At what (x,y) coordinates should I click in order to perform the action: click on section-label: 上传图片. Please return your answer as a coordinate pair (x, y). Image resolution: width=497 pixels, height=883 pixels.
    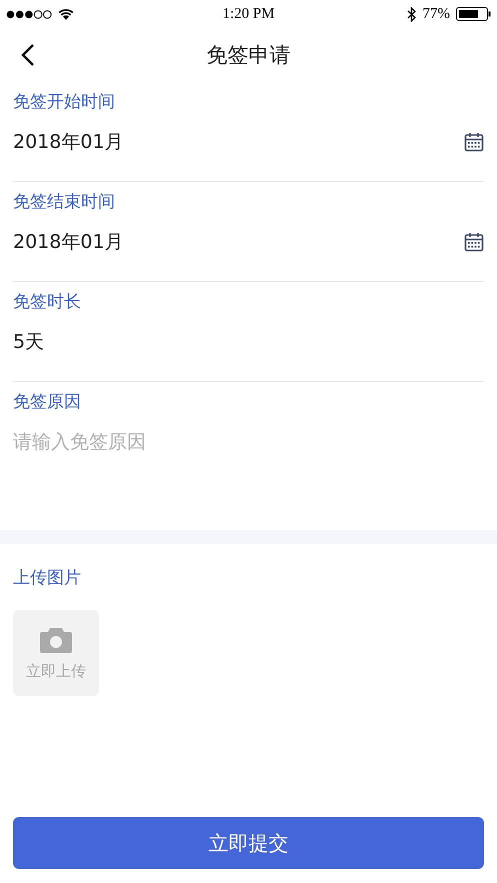
    Looking at the image, I should click on (47, 578).